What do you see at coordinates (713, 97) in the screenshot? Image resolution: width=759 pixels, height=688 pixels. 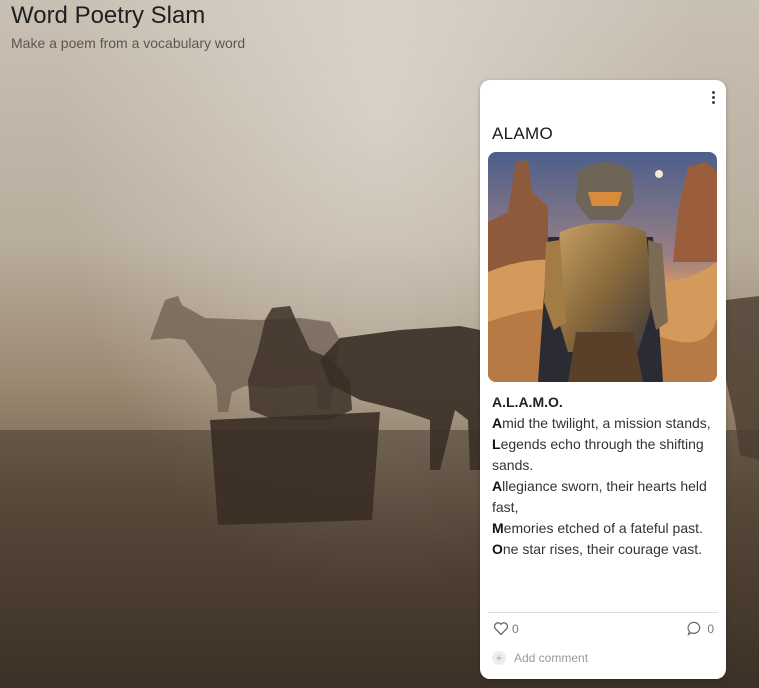 I see `more-vertical-icon` at bounding box center [713, 97].